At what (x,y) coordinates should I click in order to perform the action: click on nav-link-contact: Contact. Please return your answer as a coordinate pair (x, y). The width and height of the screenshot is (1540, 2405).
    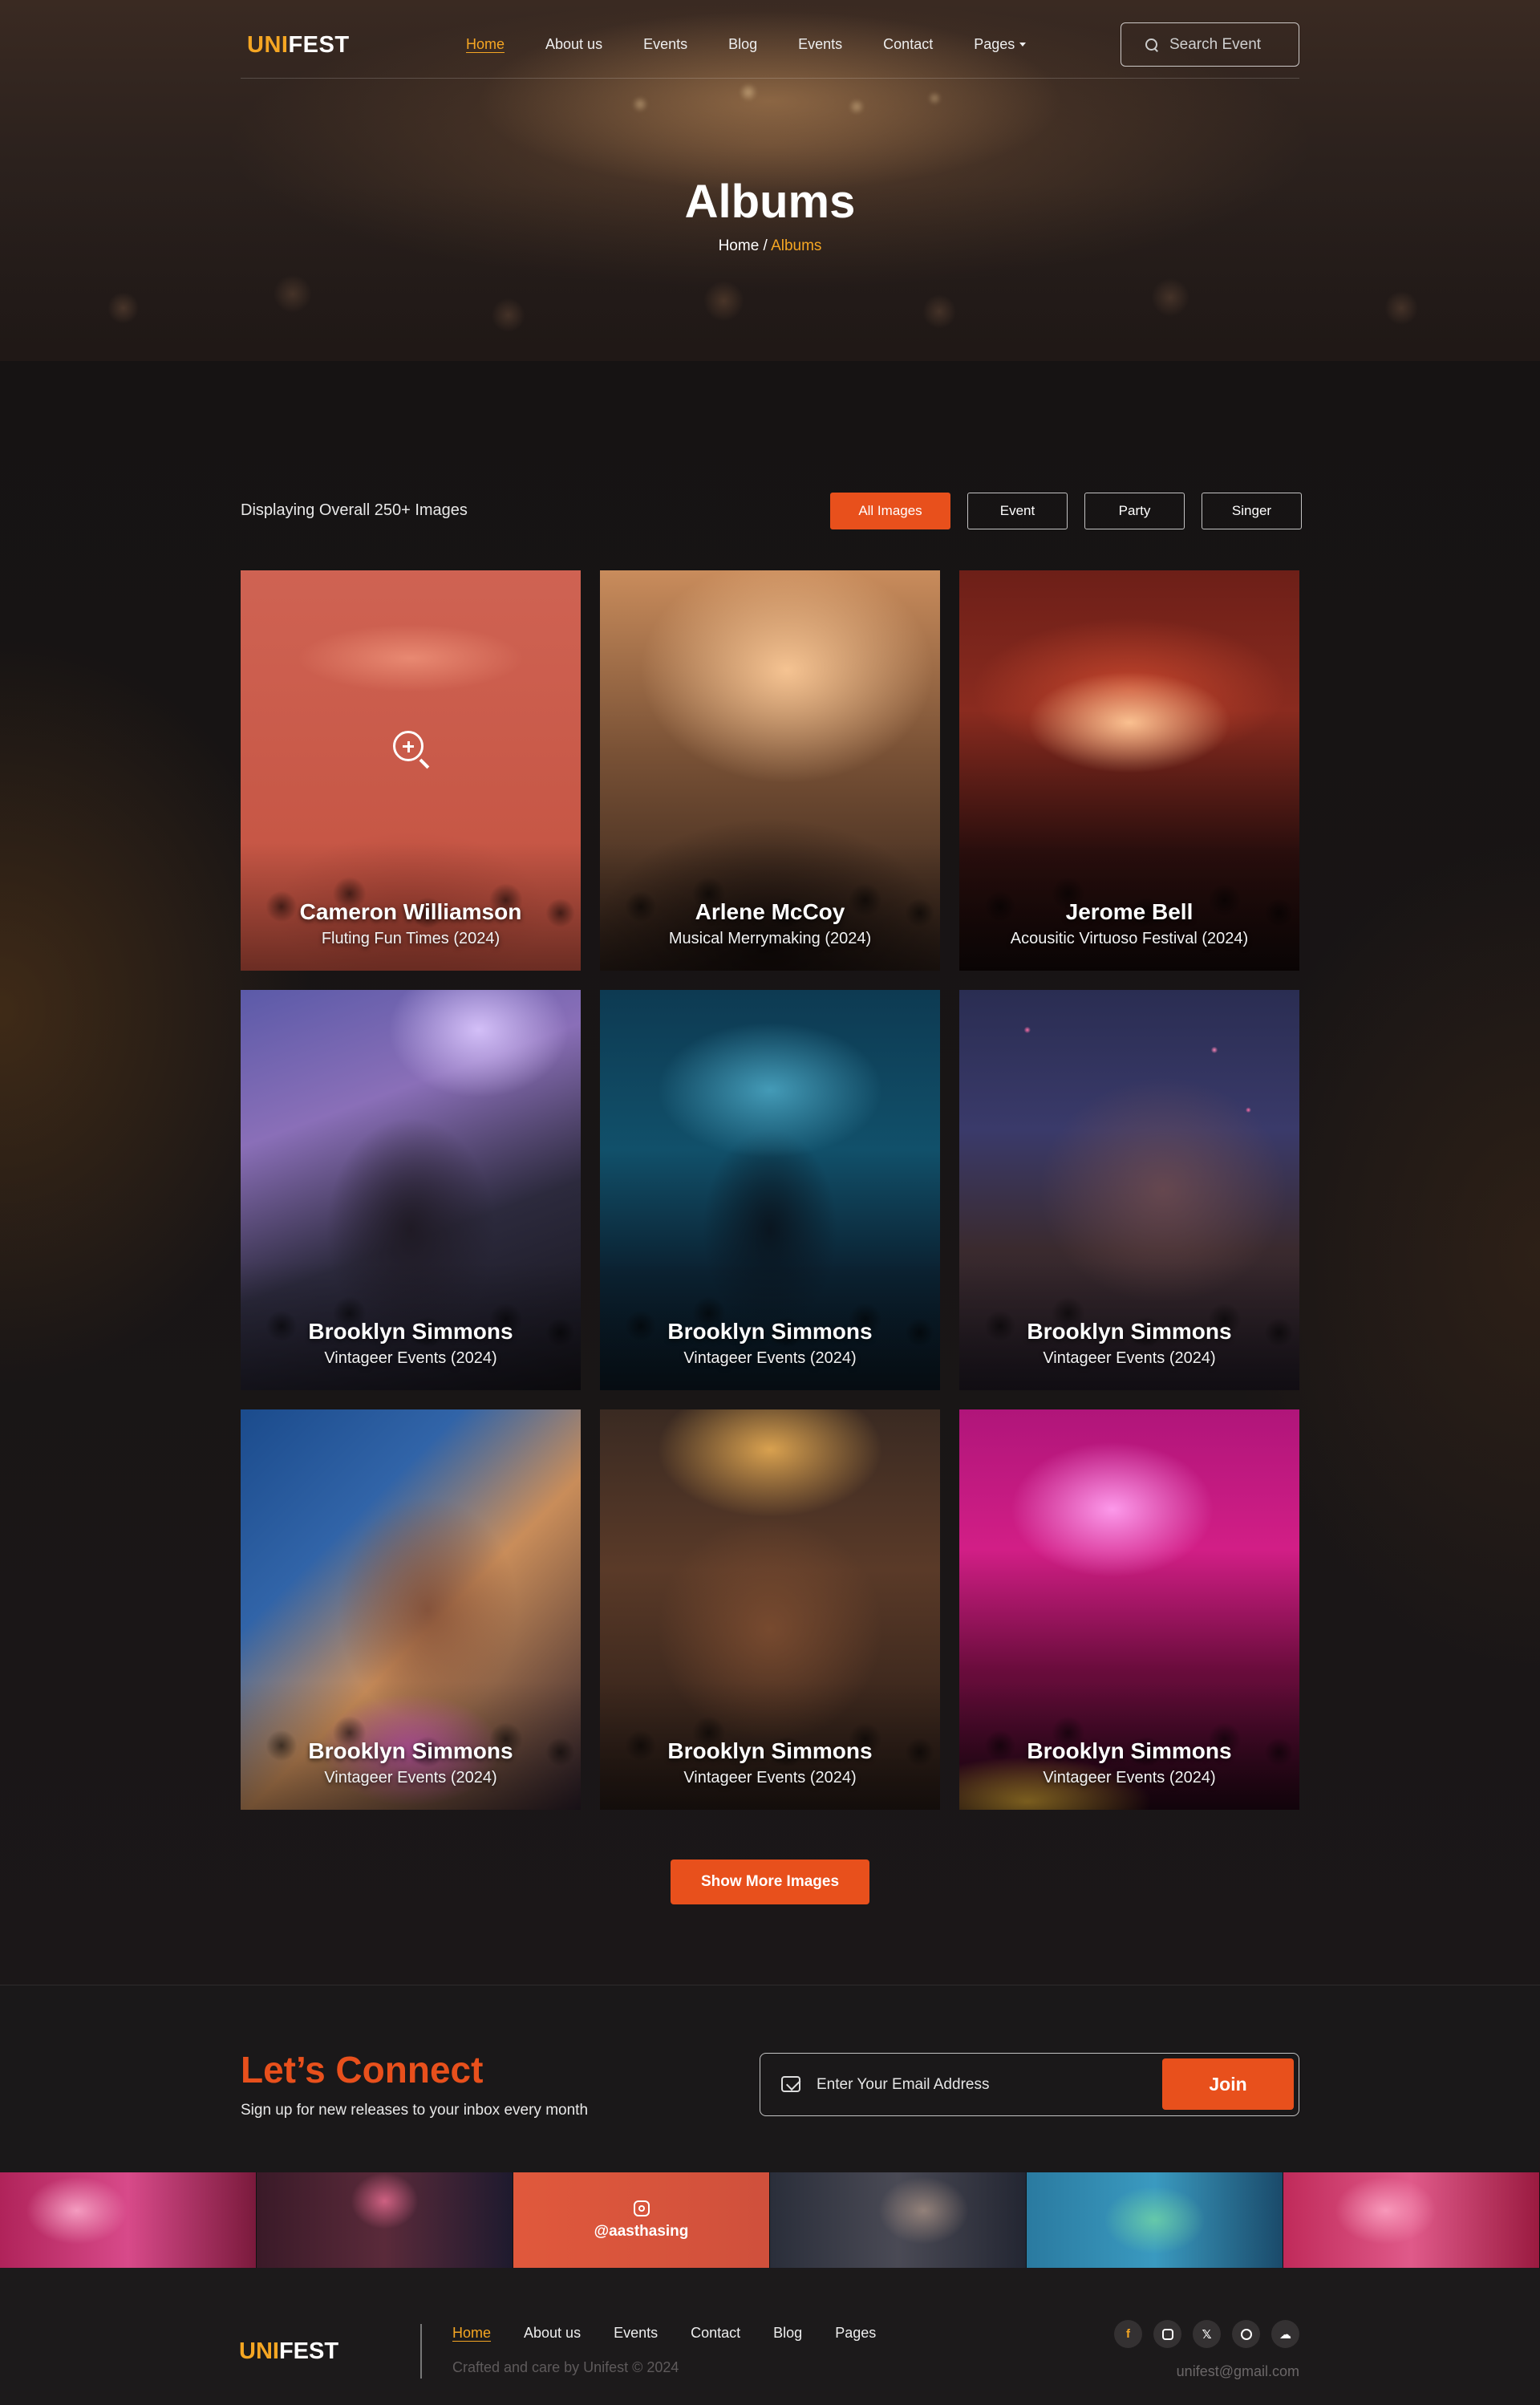
    Looking at the image, I should click on (908, 44).